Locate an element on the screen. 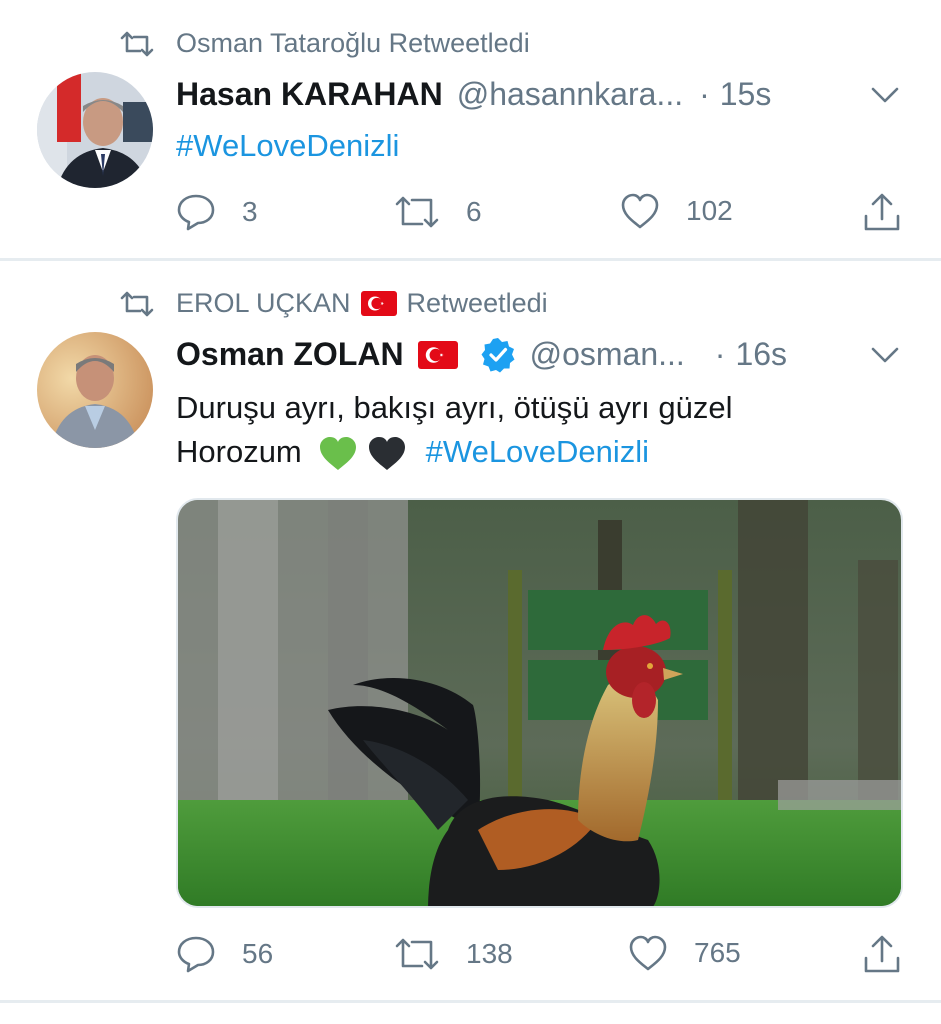 The image size is (941, 1024). tweet-time: 15s is located at coordinates (746, 94).